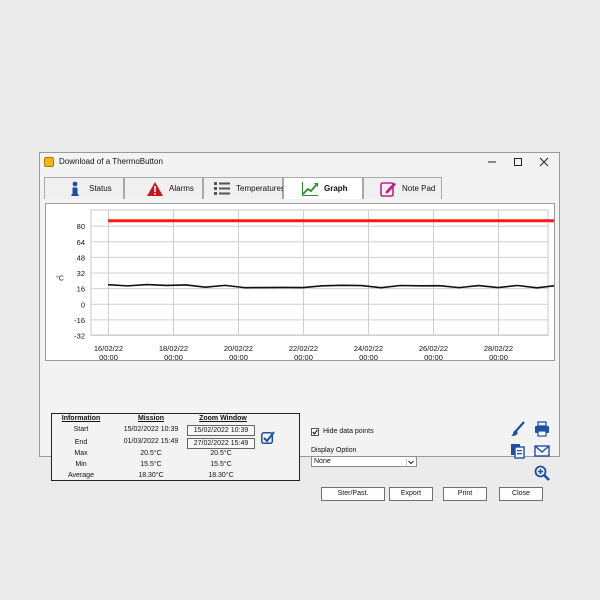  I want to click on zoom-end-date-field: 27/02/2022 15:49, so click(221, 443).